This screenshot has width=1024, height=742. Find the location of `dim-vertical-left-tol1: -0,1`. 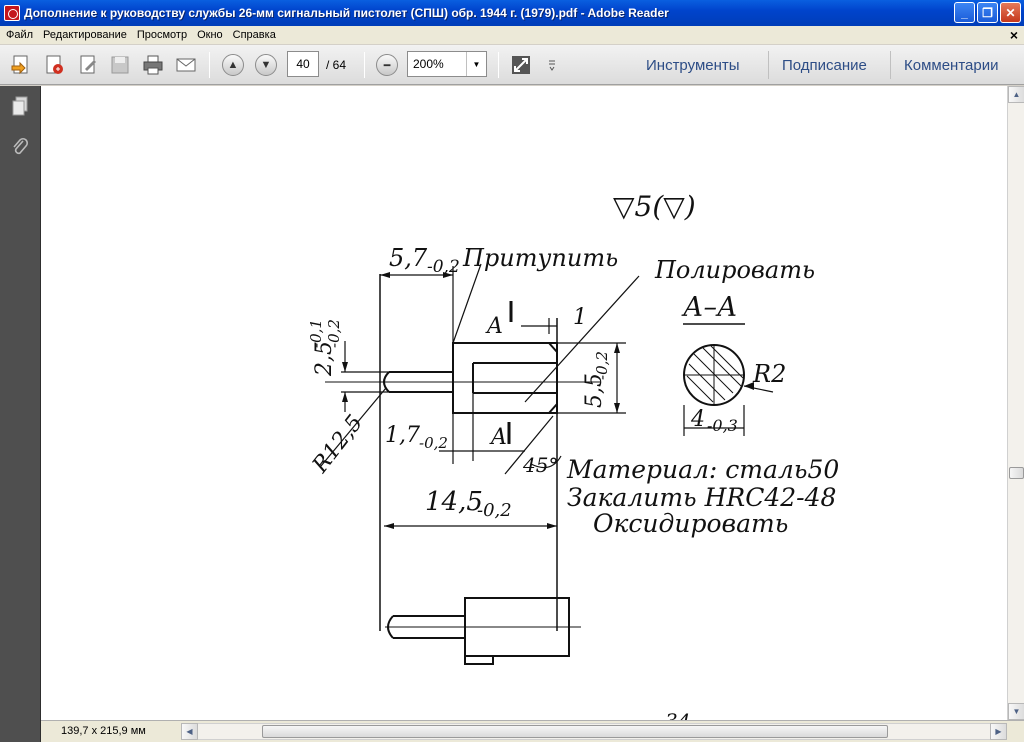

dim-vertical-left-tol1: -0,1 is located at coordinates (316, 333).